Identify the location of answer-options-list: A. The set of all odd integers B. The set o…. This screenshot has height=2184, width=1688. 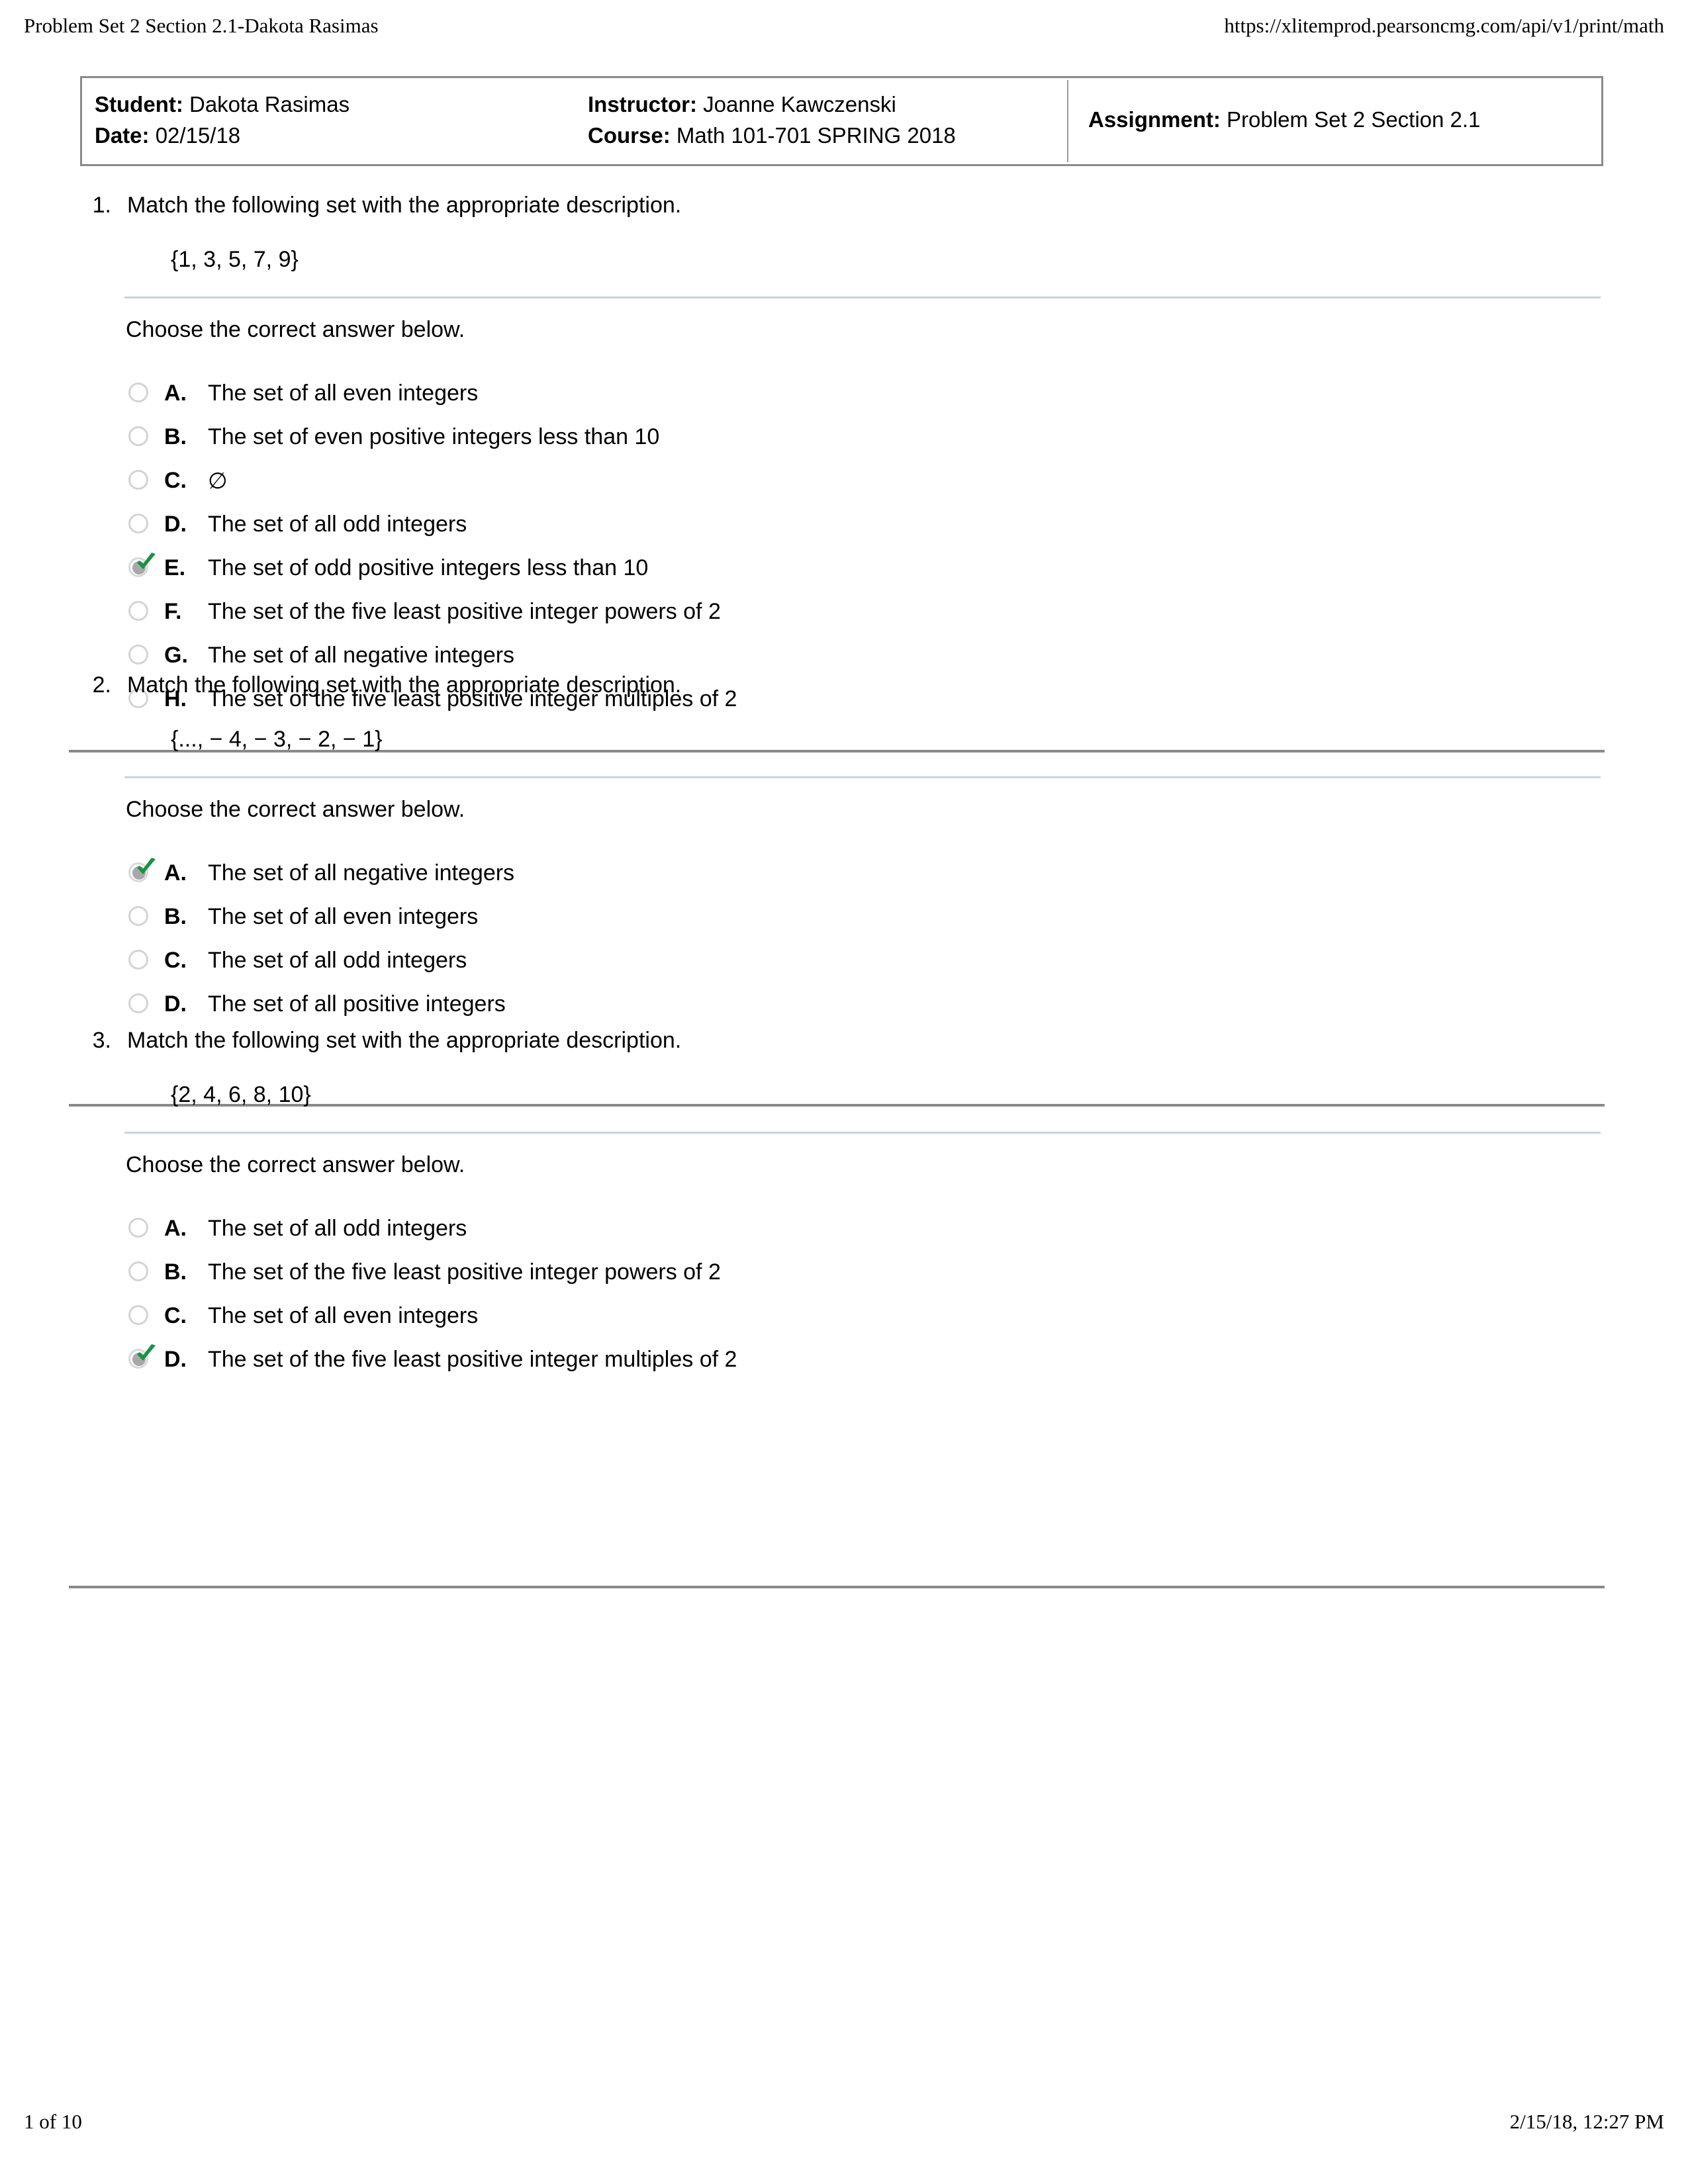
(844, 1294).